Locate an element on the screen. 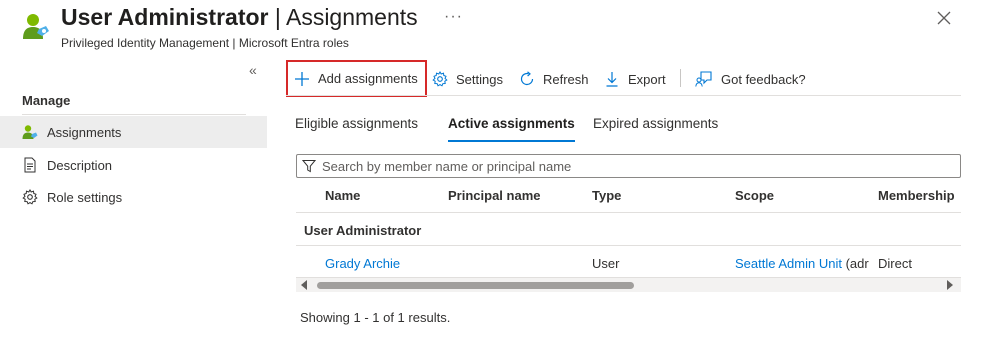 This screenshot has height=358, width=981. results-count: Showing 1 - 1 of 1 results. is located at coordinates (375, 317).